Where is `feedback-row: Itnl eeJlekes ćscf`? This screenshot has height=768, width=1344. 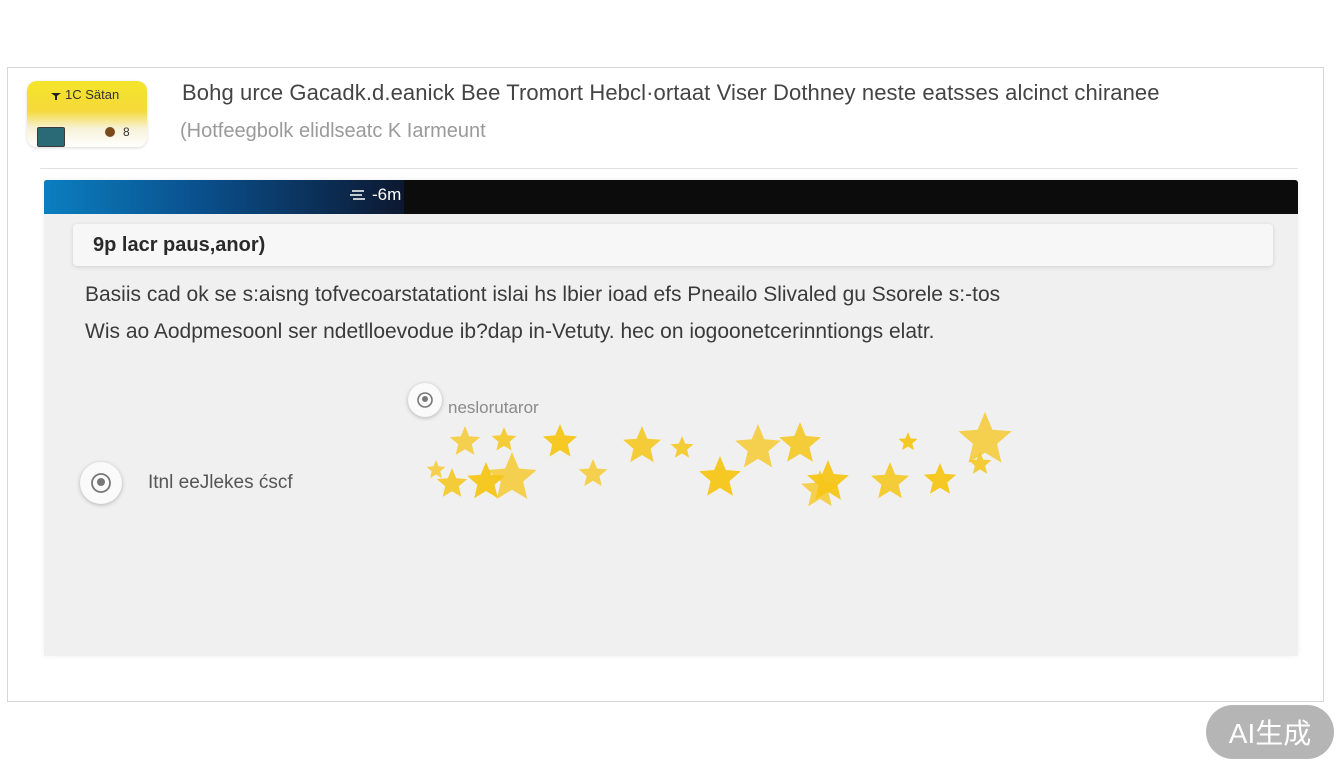
feedback-row: Itnl eeJlekes ćscf is located at coordinates (186, 483).